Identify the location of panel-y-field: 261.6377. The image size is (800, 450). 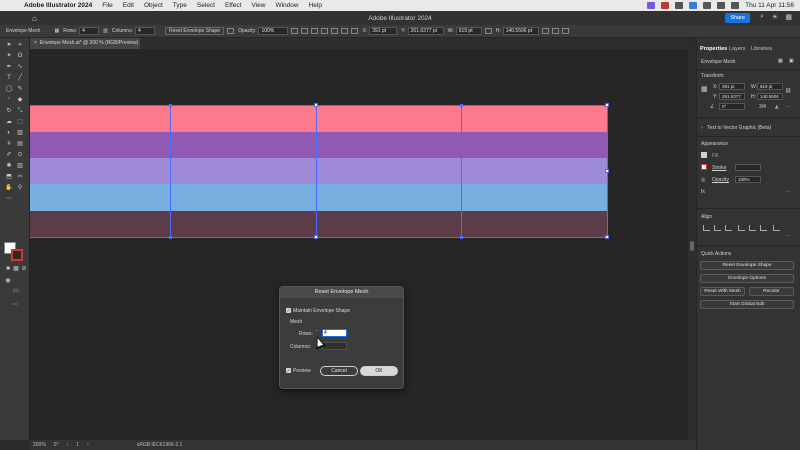
(732, 96).